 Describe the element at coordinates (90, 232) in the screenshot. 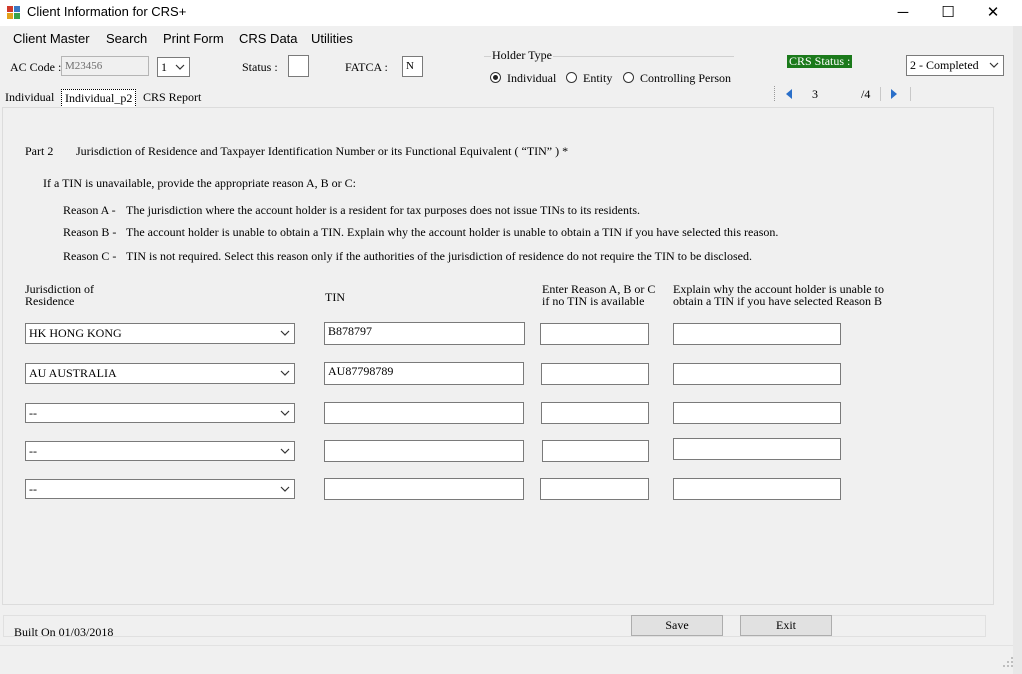

I see `reason-b-key: Reason B -` at that location.